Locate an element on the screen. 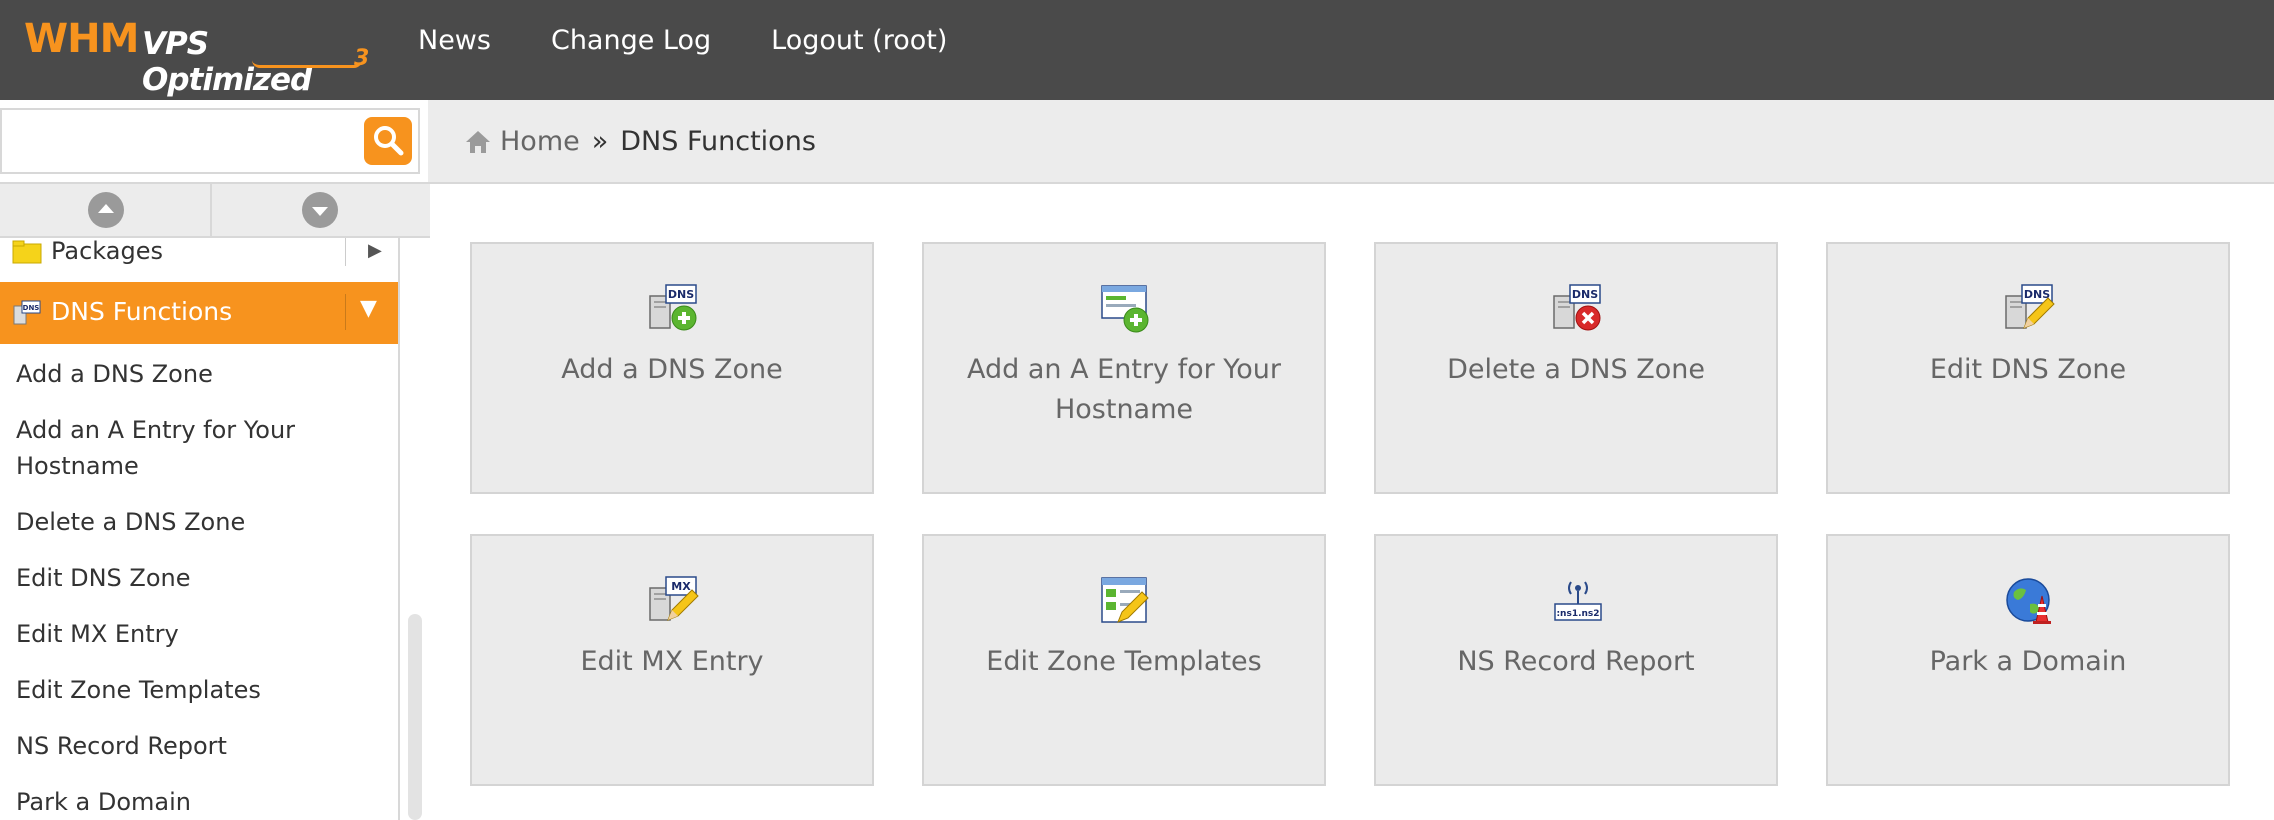 This screenshot has width=2274, height=820. sidebar-item-delete-dns-zone: Delete a DNS Zone is located at coordinates (201, 522).